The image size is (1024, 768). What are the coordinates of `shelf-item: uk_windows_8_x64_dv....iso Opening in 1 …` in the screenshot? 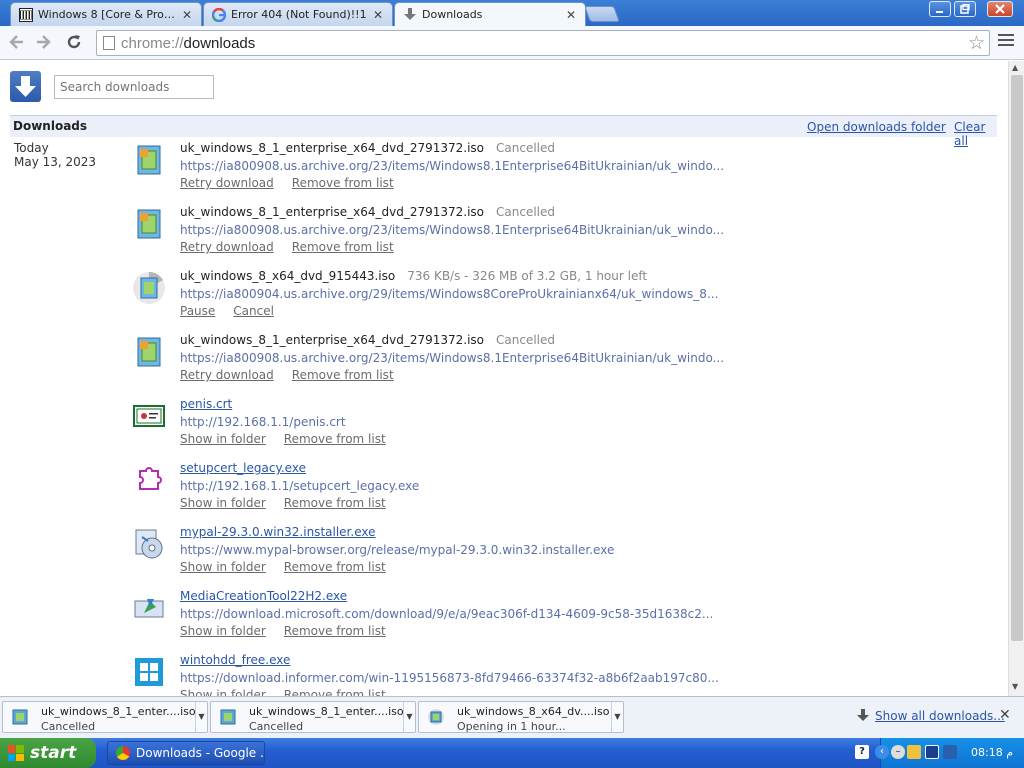 It's located at (521, 717).